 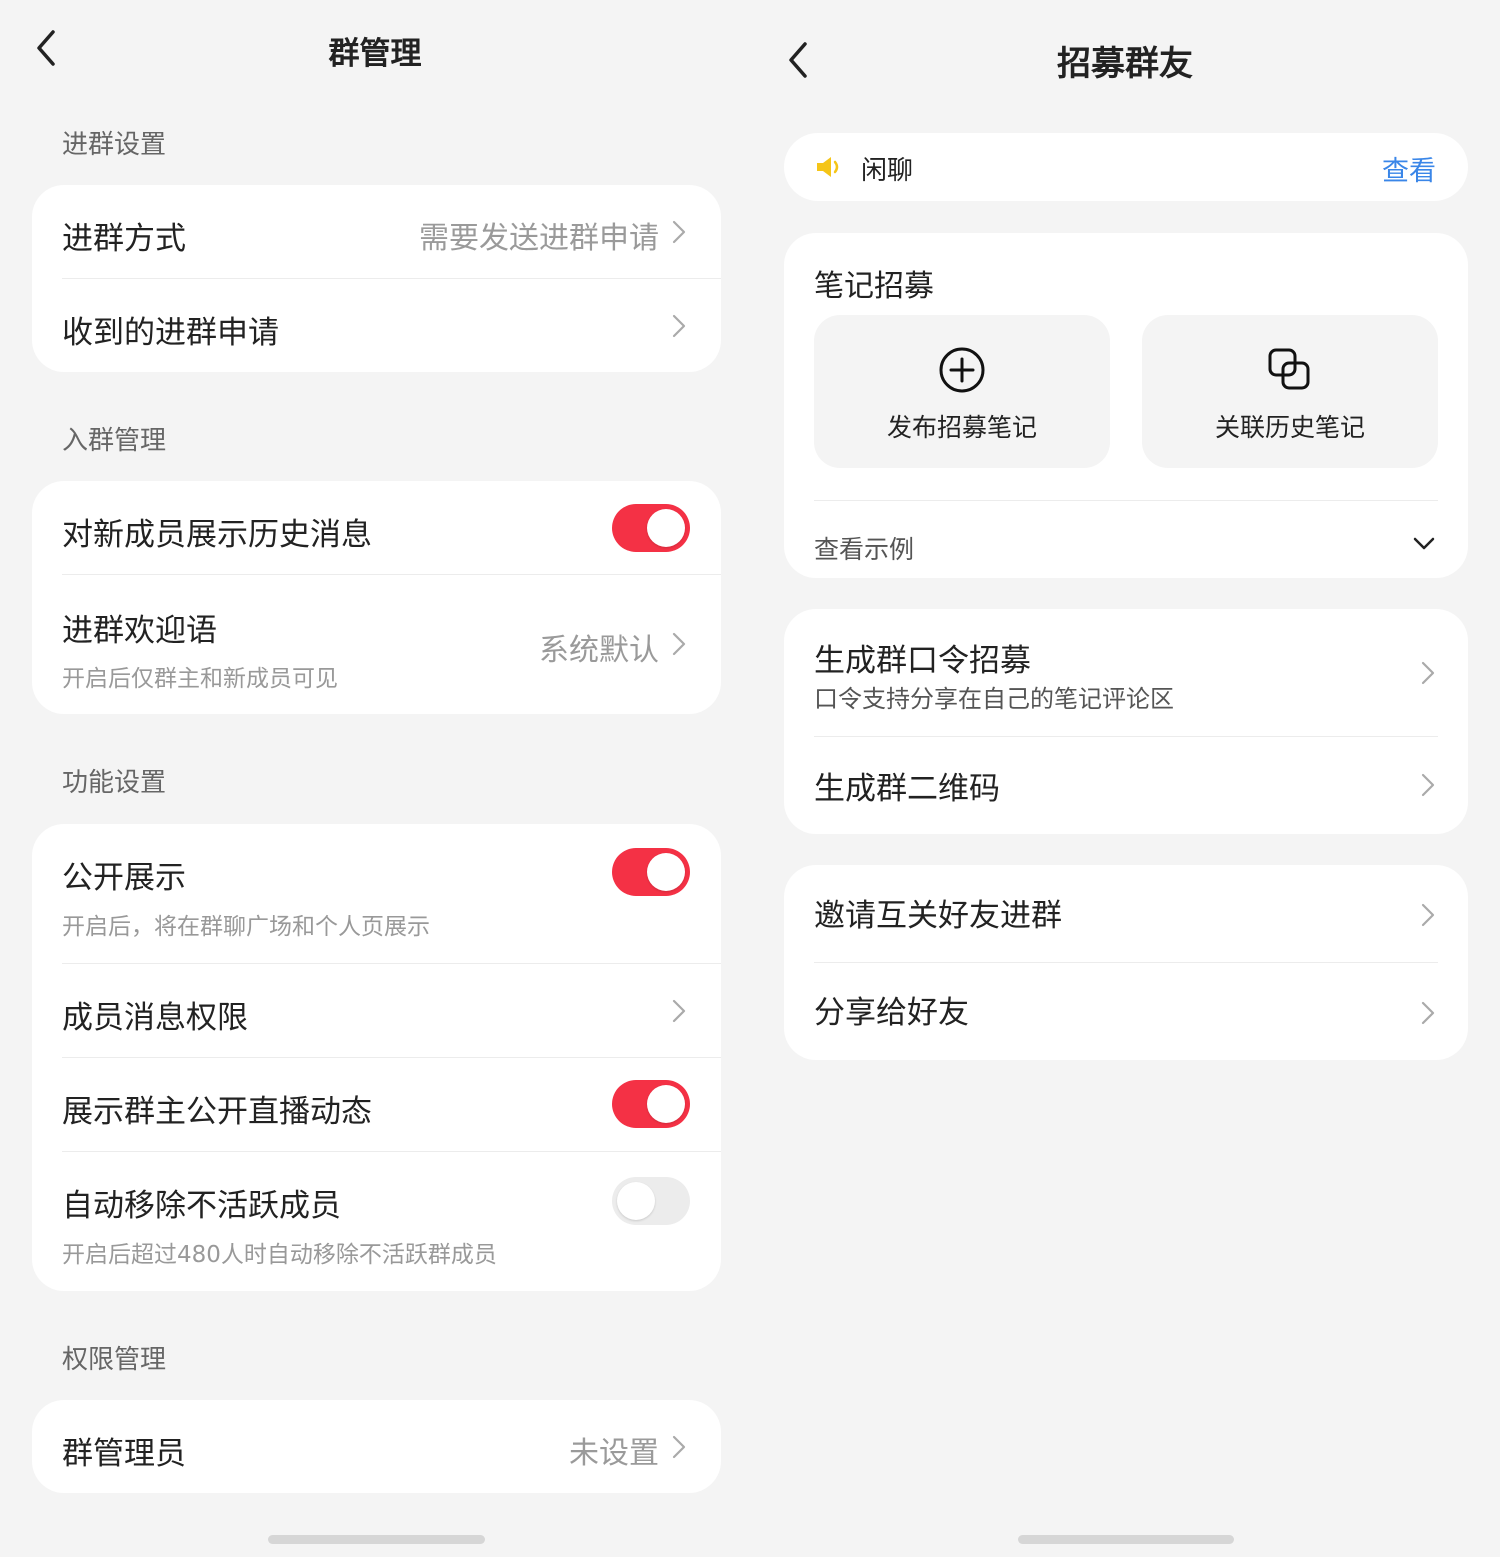 What do you see at coordinates (376, 1010) in the screenshot?
I see `member-permission-row: 成员消息权限` at bounding box center [376, 1010].